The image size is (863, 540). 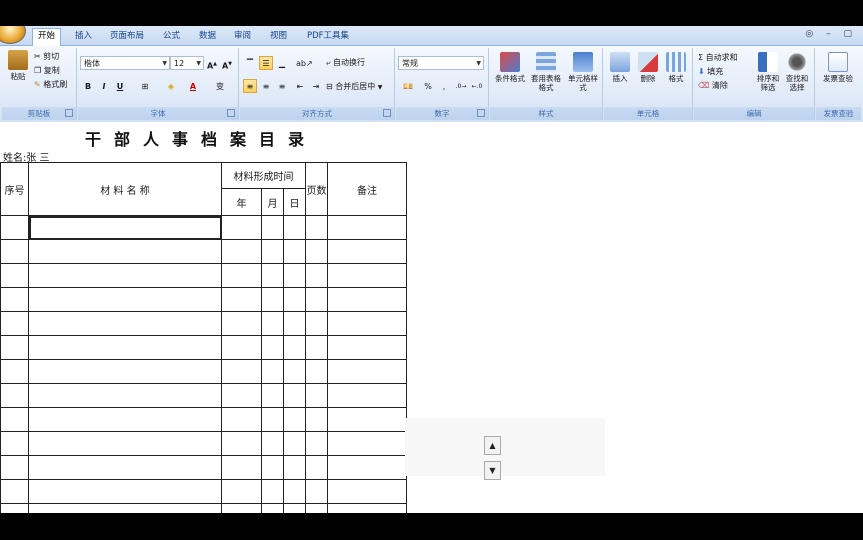 I want to click on merge-center-button: ⊟ 合并后居中 ▼, so click(x=354, y=86).